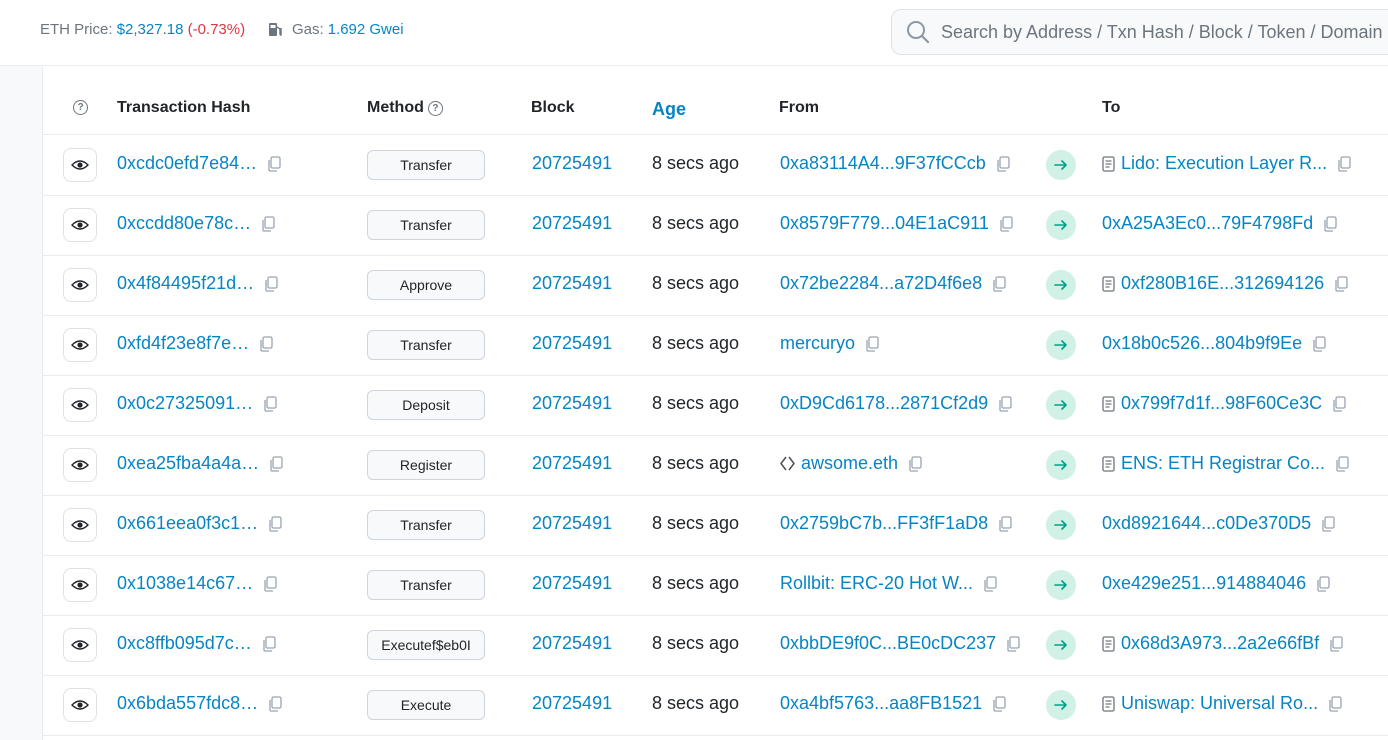 This screenshot has height=740, width=1388. Describe the element at coordinates (426, 705) in the screenshot. I see `method-badge: Execute` at that location.